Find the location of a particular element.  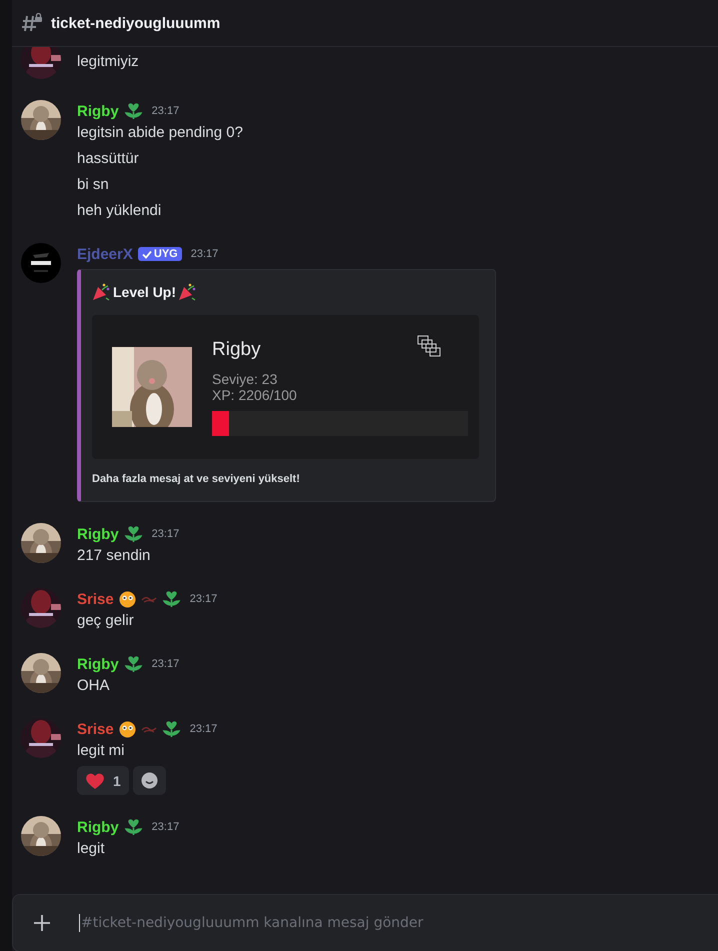

locked-channel-icon is located at coordinates (32, 23).